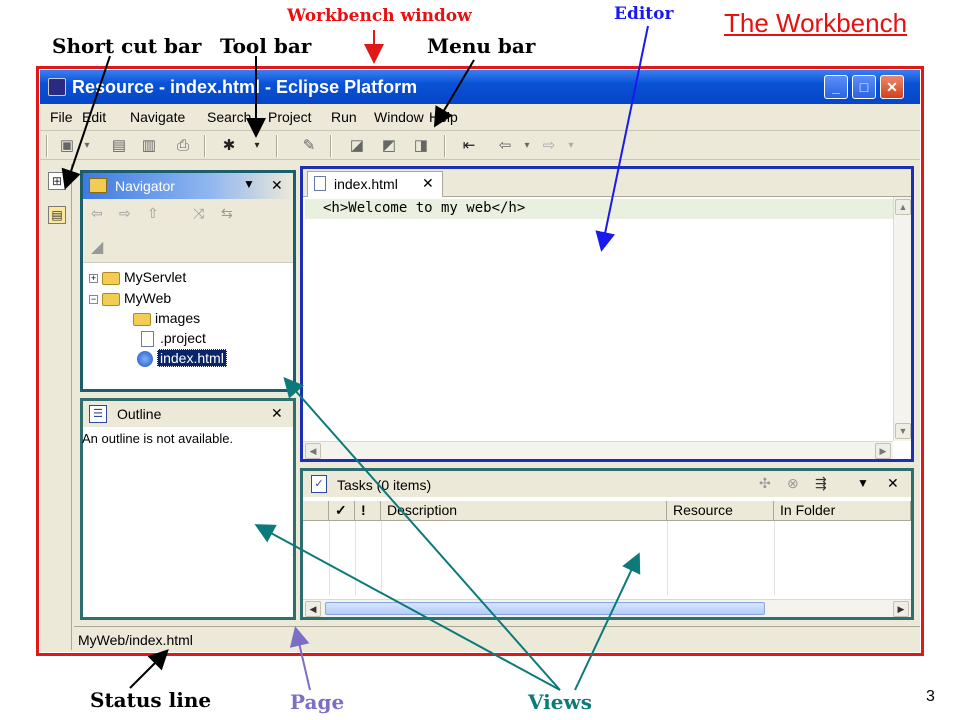 This screenshot has width=960, height=720. Describe the element at coordinates (149, 669) in the screenshot. I see `arrow-status-line` at that location.